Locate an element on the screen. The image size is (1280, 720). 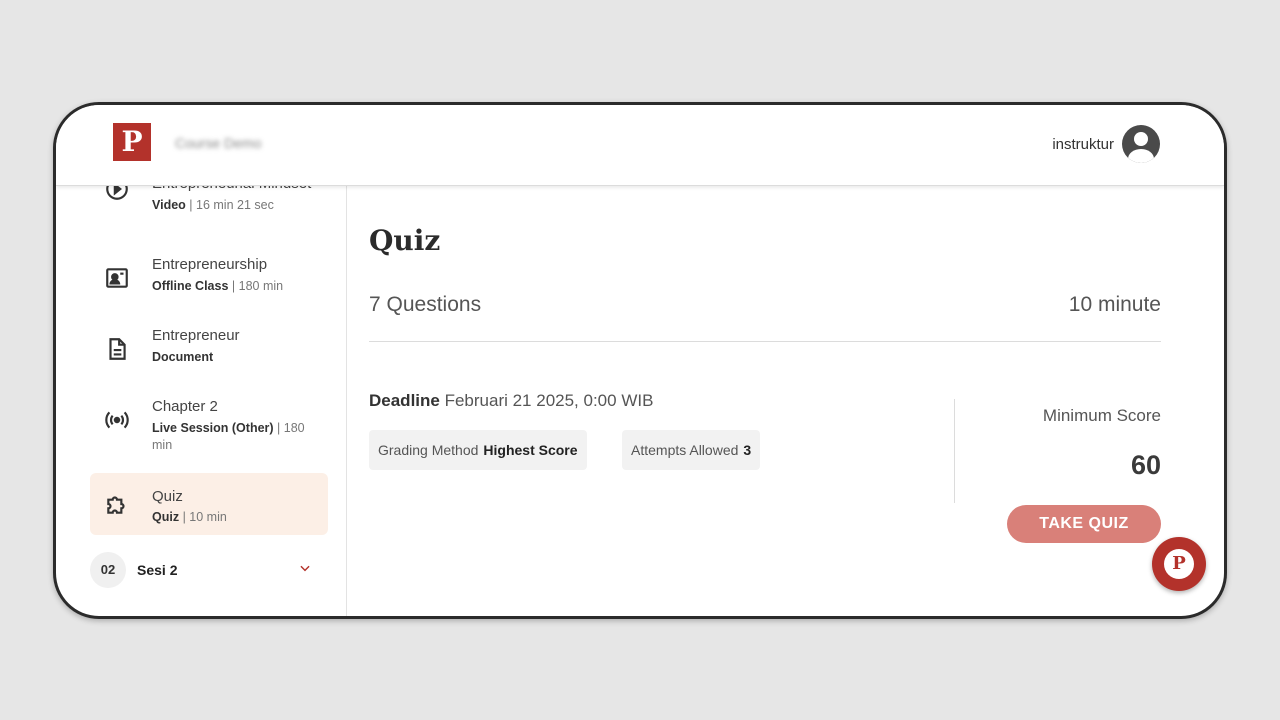
lesson-meta: Quiz | 10 min is located at coordinates (189, 517).